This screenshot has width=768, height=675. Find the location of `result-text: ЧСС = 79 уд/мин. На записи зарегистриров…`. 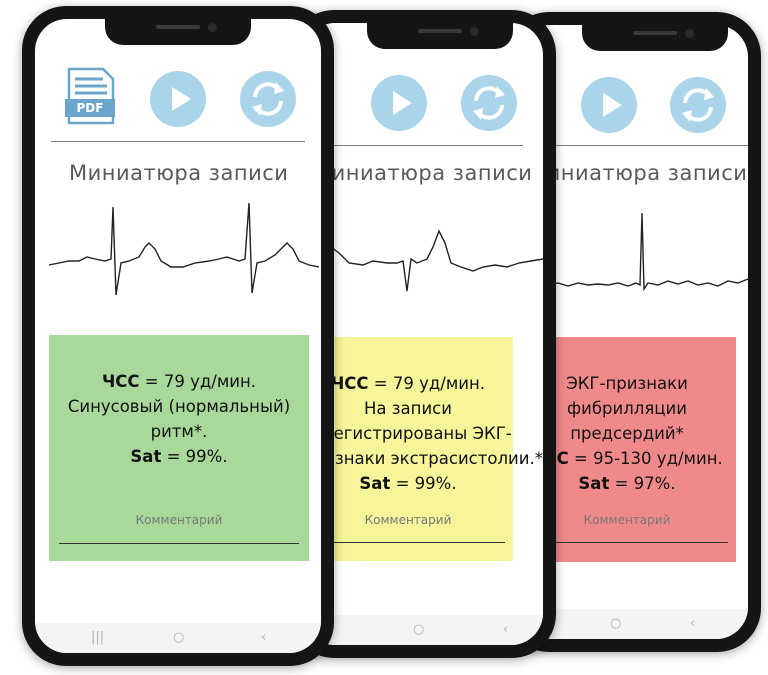

result-text: ЧСС = 79 уд/мин. На записи зарегистриров… is located at coordinates (423, 433).